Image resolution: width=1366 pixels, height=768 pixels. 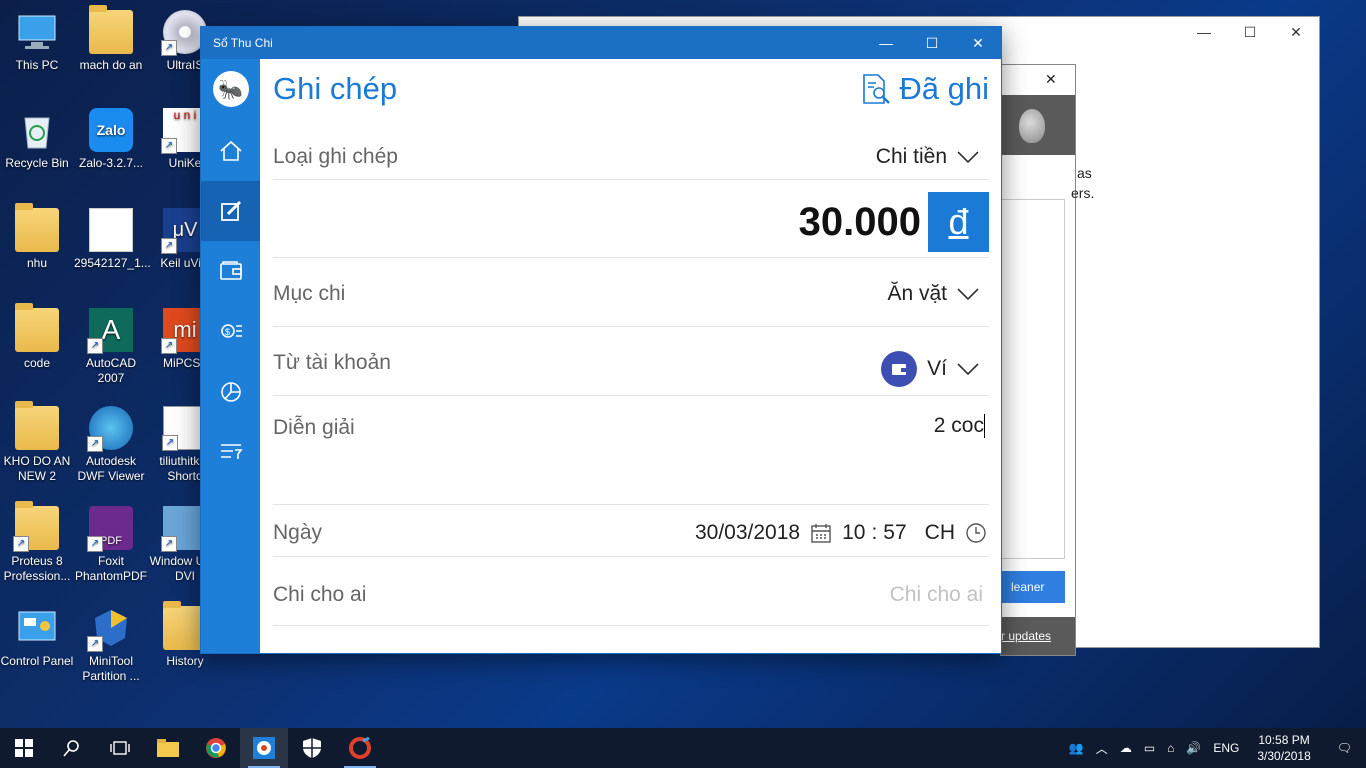 I want to click on taskbar-chrome, so click(x=216, y=748).